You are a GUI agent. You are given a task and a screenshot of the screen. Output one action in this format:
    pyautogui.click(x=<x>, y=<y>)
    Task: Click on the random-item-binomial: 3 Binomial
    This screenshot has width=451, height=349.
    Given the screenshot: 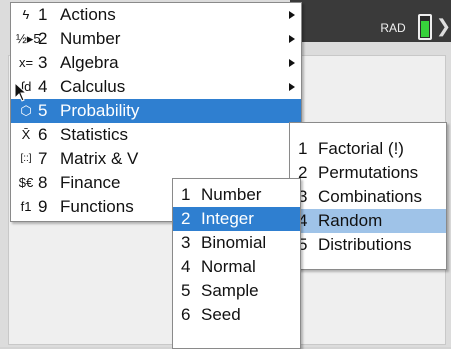 What is the action you would take?
    pyautogui.click(x=236, y=243)
    